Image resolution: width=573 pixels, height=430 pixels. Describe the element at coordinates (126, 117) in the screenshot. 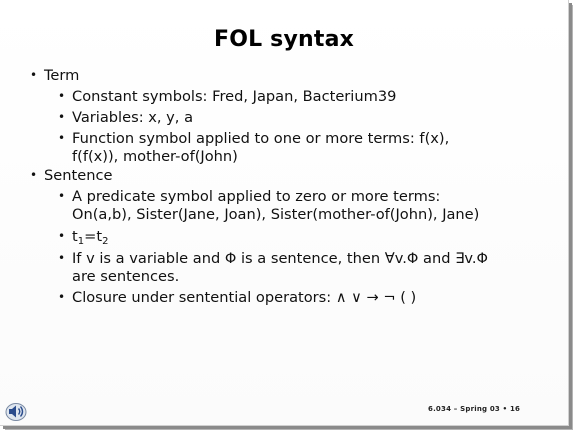

I see `bullet-variables: • Variables: x, y, a` at that location.